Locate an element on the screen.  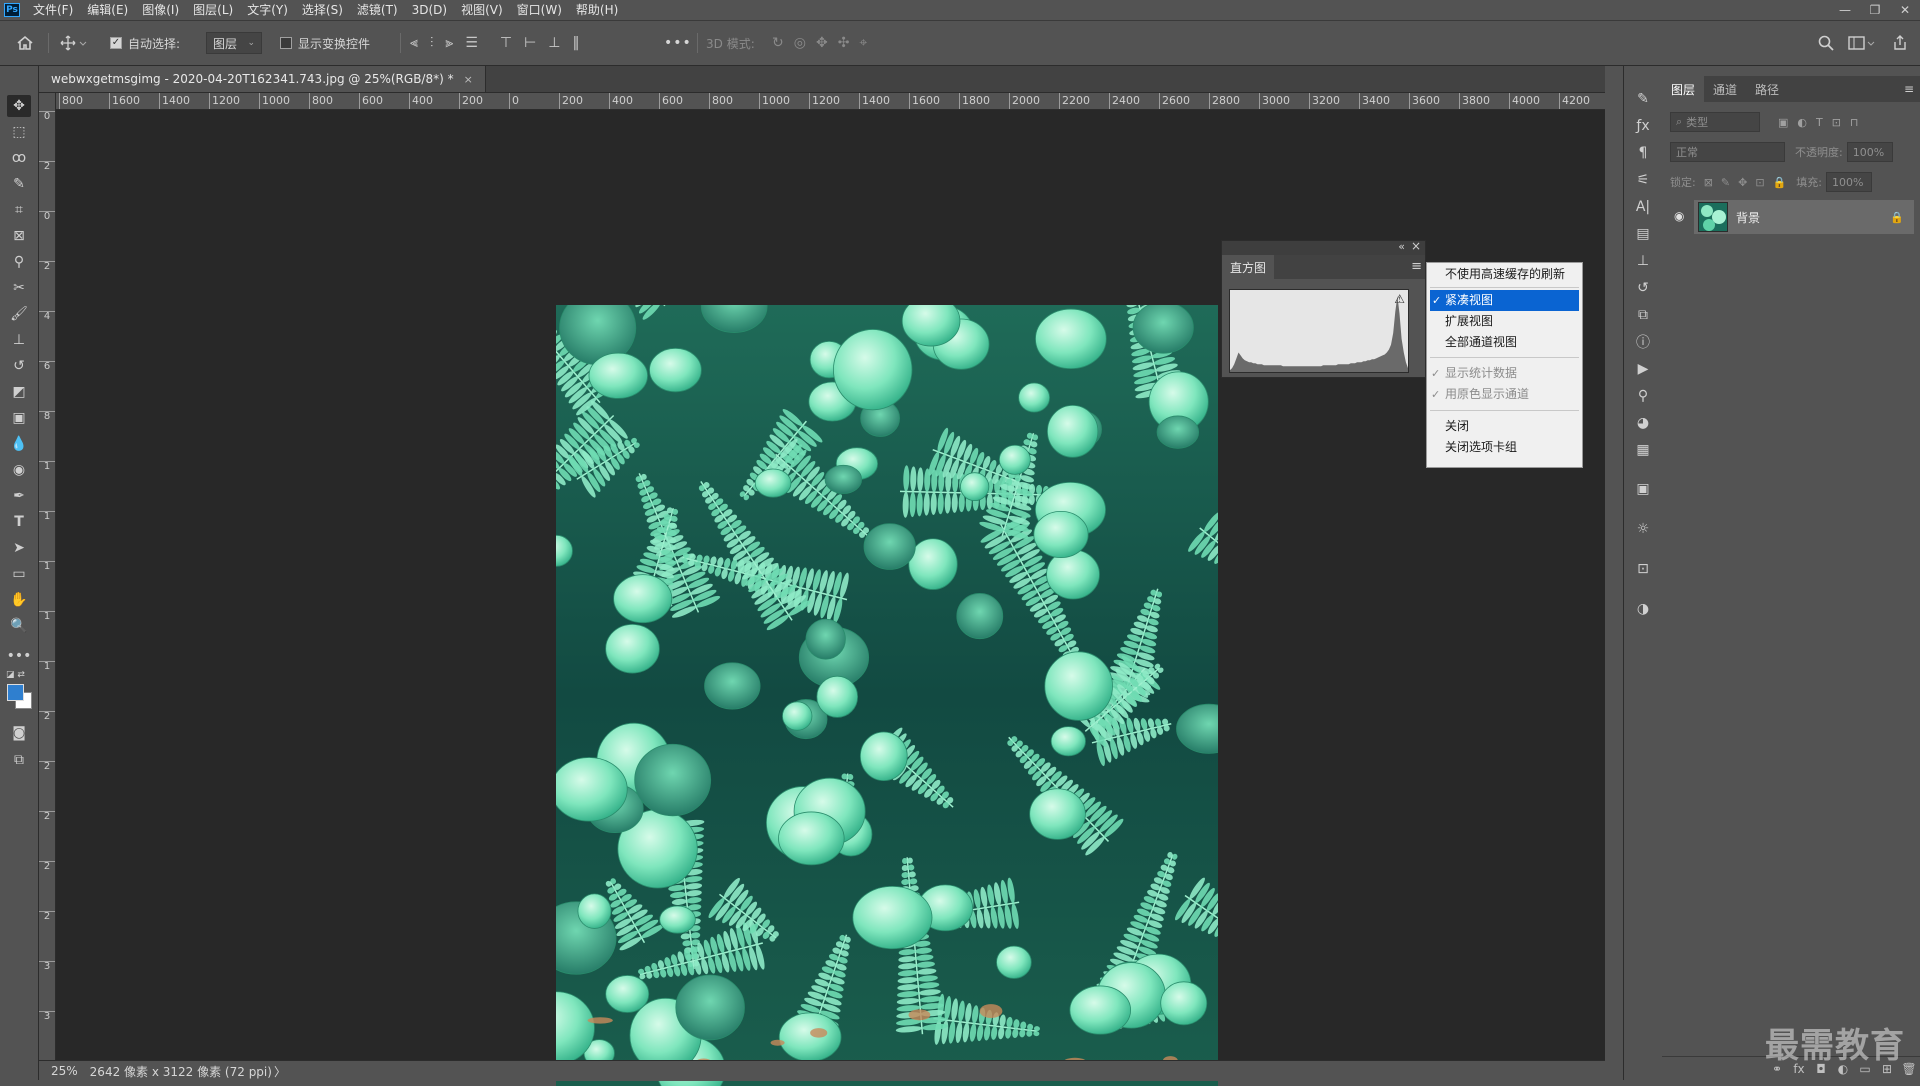
marquee-tool-icon: ⬚ is located at coordinates (19, 132).